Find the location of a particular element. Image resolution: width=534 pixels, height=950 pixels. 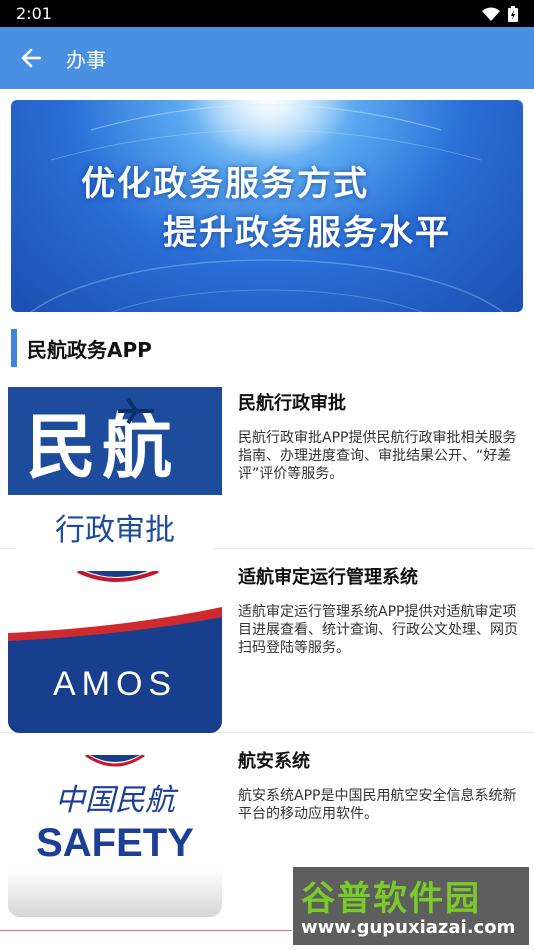

status-icons is located at coordinates (500, 13).